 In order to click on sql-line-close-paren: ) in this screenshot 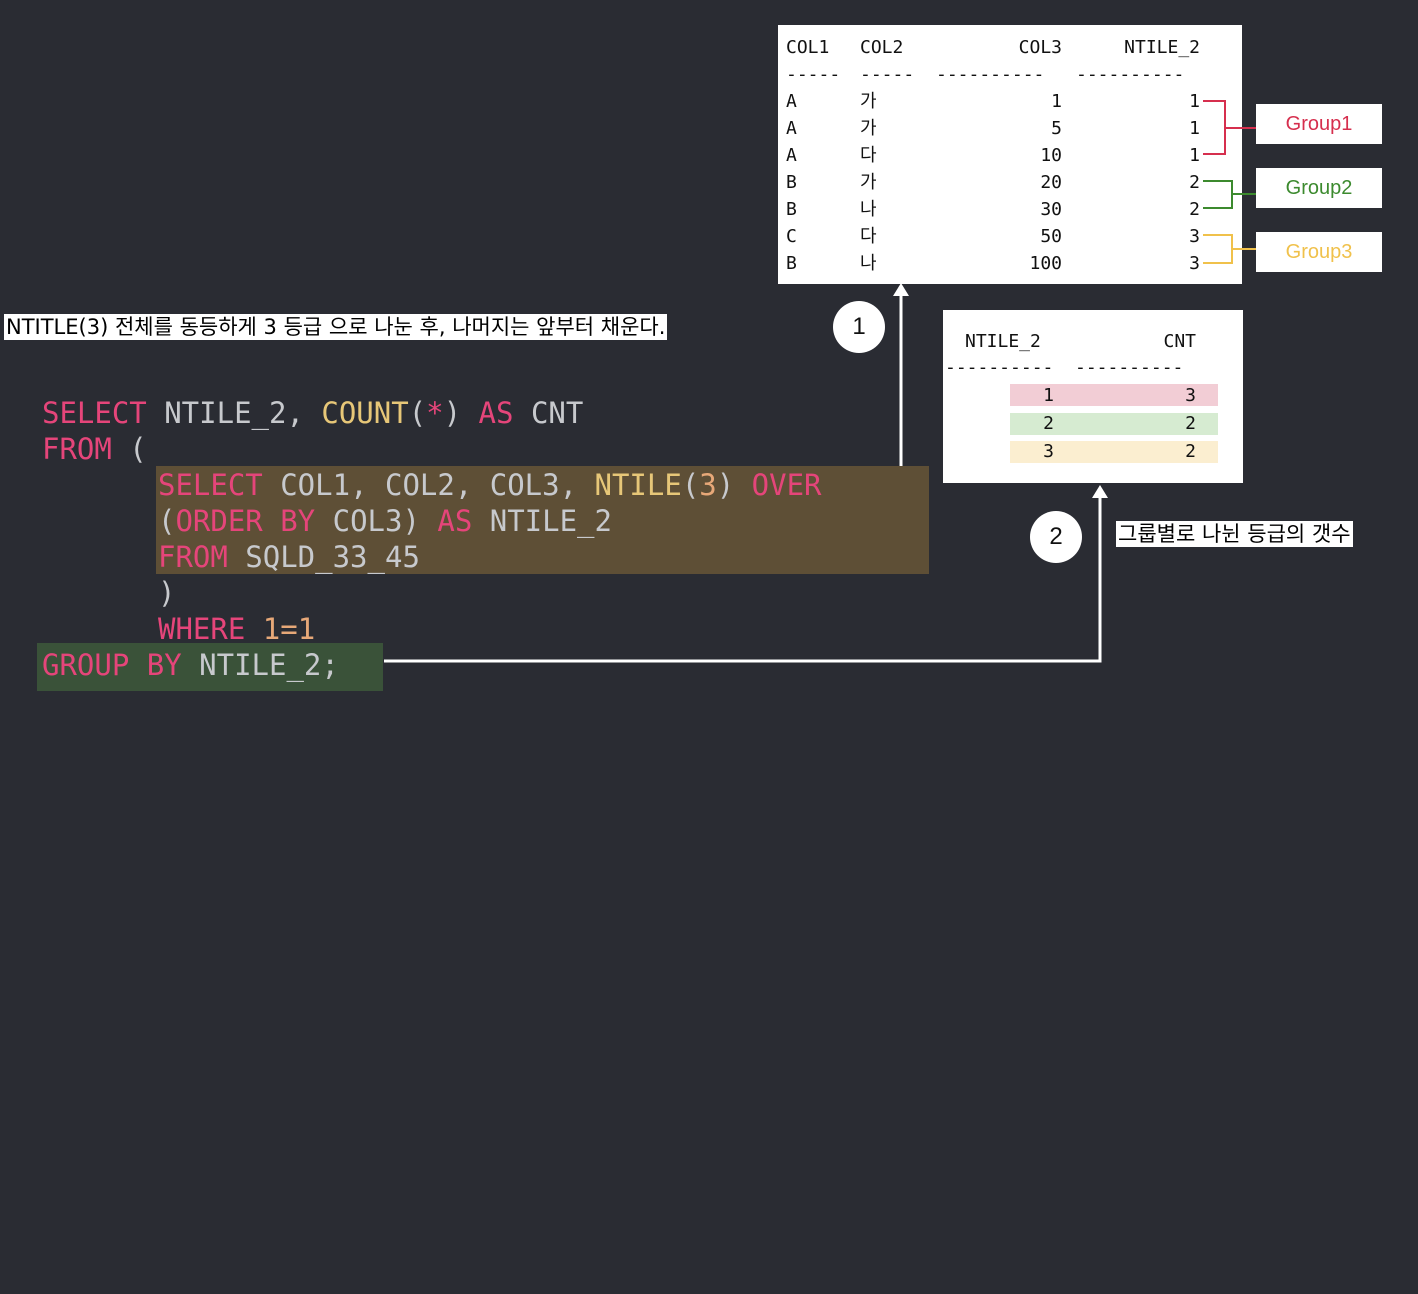, I will do `click(166, 593)`.